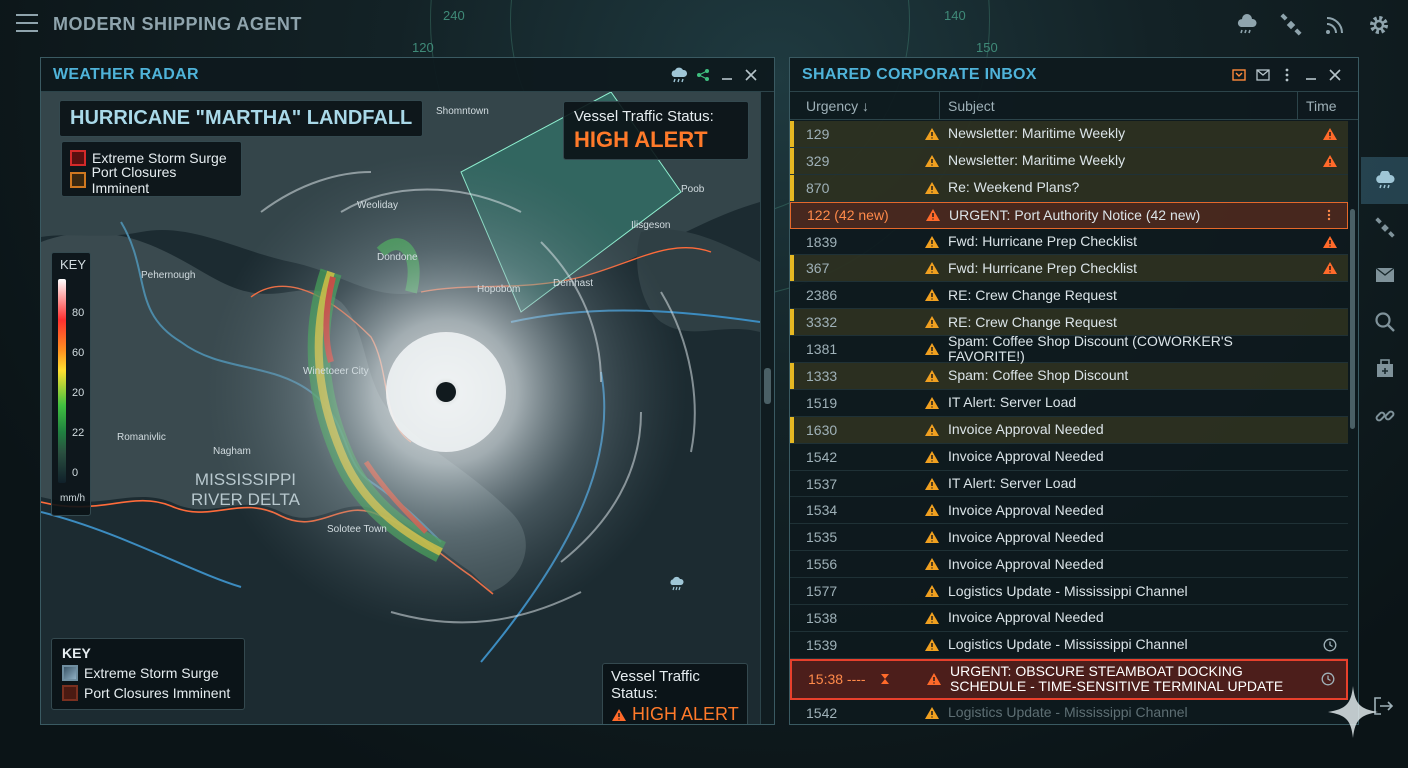  Describe the element at coordinates (1032, 294) in the screenshot. I see `email-subject: RE: Crew Change Request` at that location.